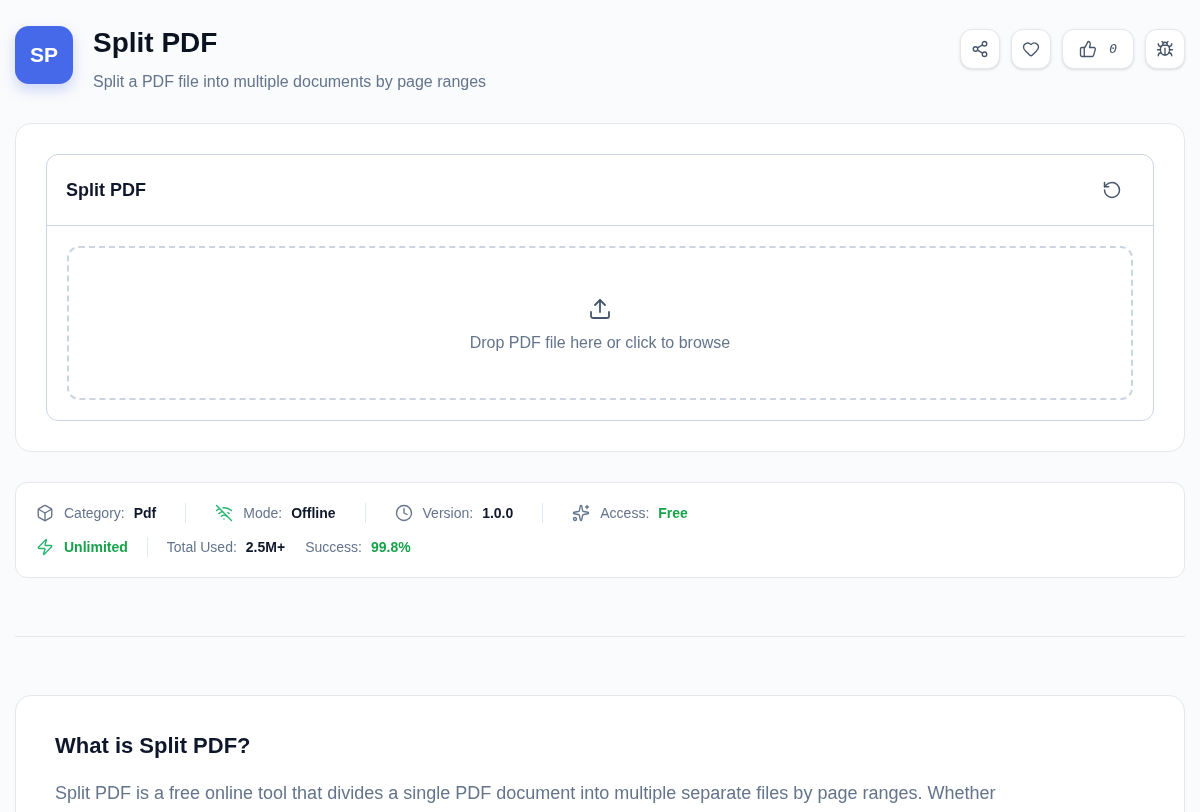 The image size is (1200, 812). I want to click on tool-title: Split PDF, so click(106, 190).